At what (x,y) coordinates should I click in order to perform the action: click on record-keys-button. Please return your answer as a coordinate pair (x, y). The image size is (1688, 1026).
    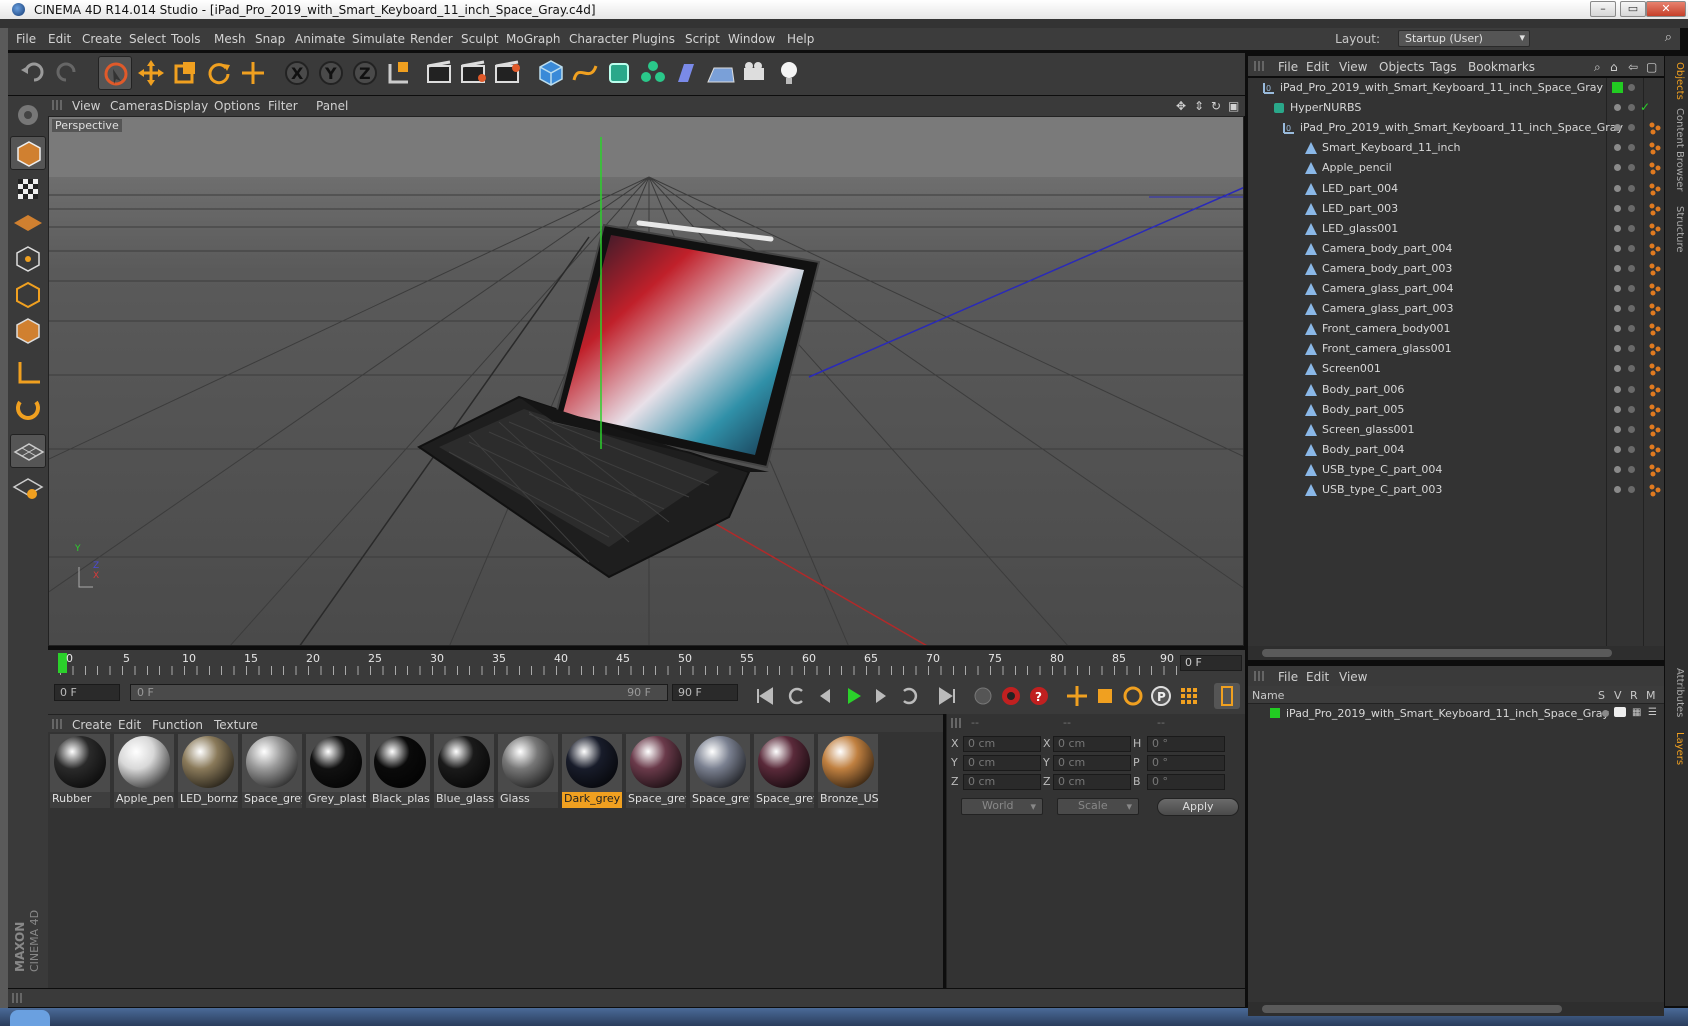
    Looking at the image, I should click on (983, 696).